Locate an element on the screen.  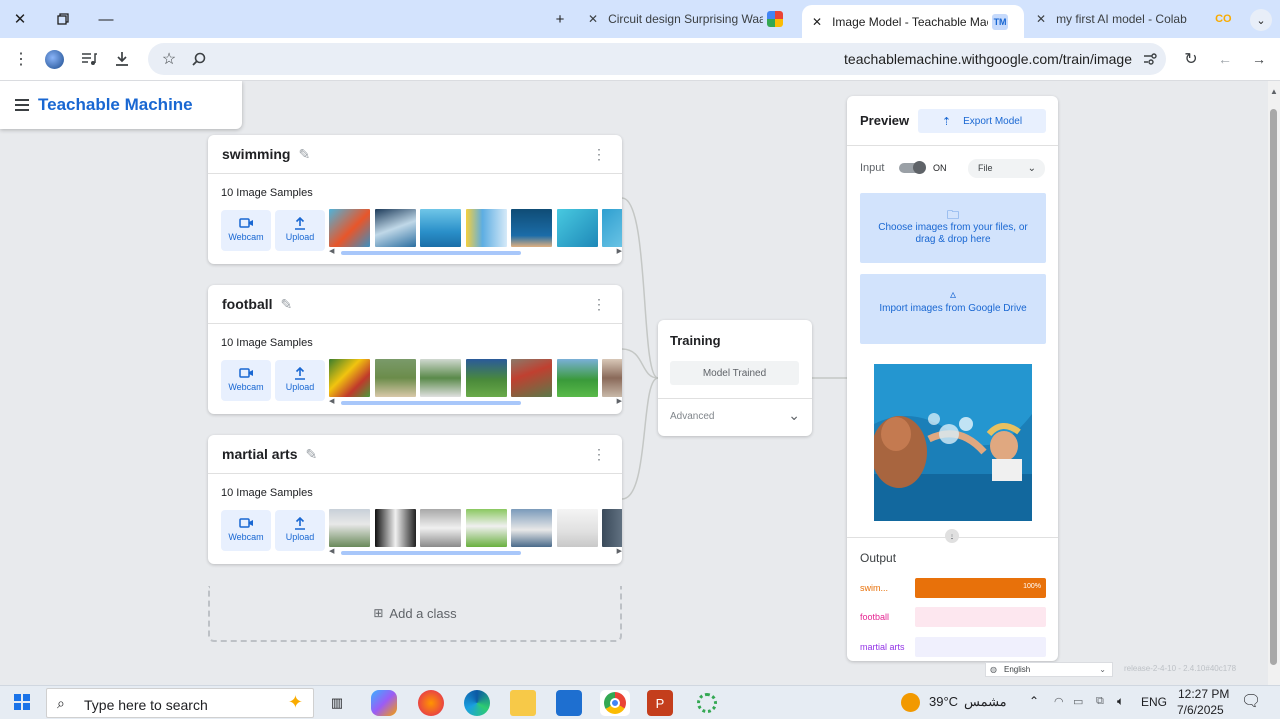
class-name: swimming is located at coordinates (256, 154).